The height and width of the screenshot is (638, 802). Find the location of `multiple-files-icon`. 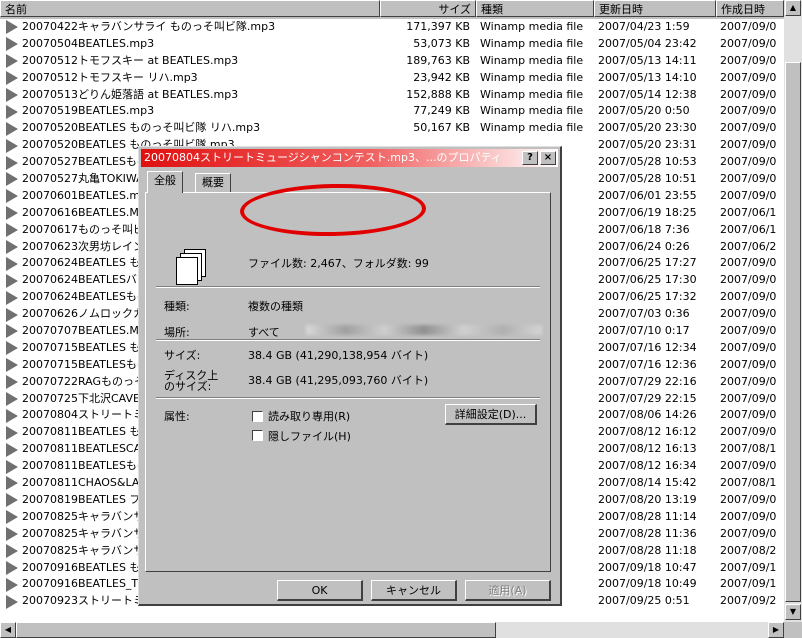

multiple-files-icon is located at coordinates (191, 267).